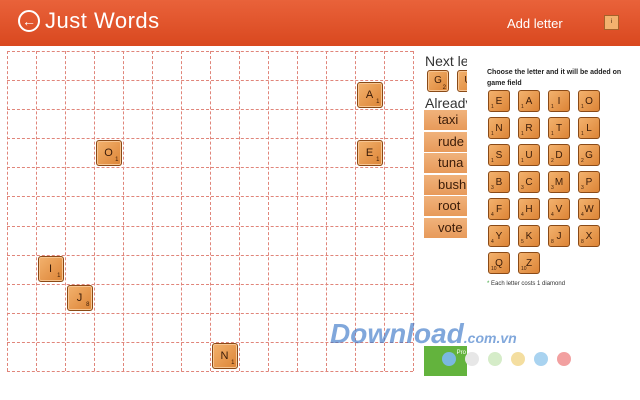  I want to click on key-letter: F, so click(499, 209).